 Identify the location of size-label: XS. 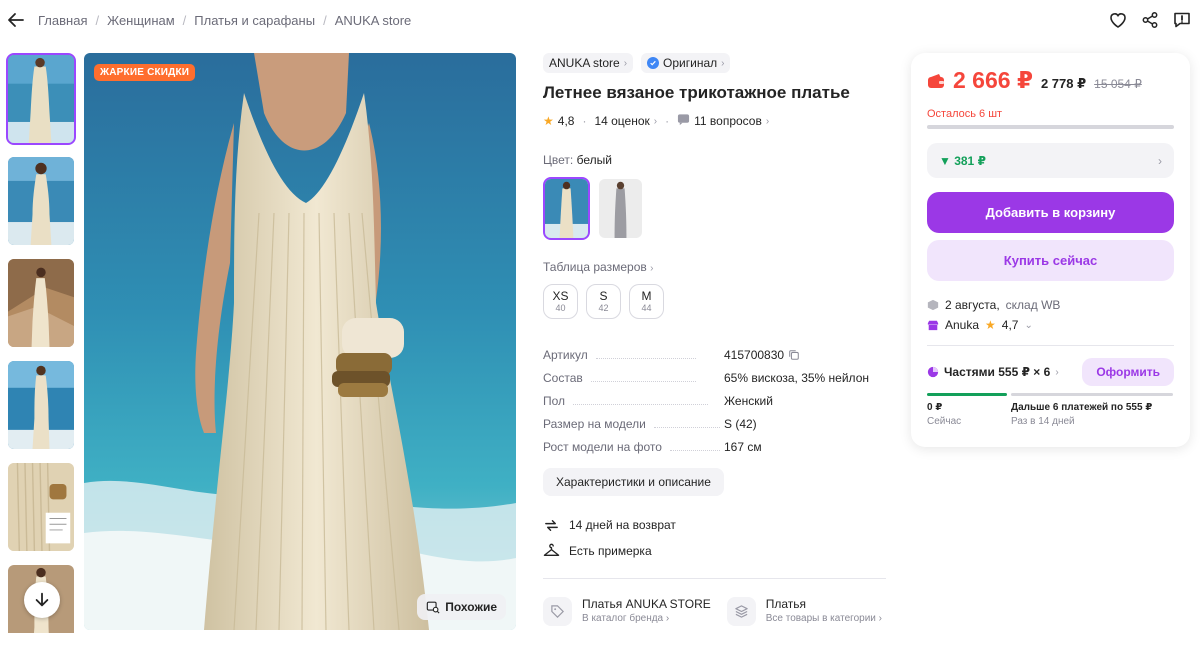
(560, 296).